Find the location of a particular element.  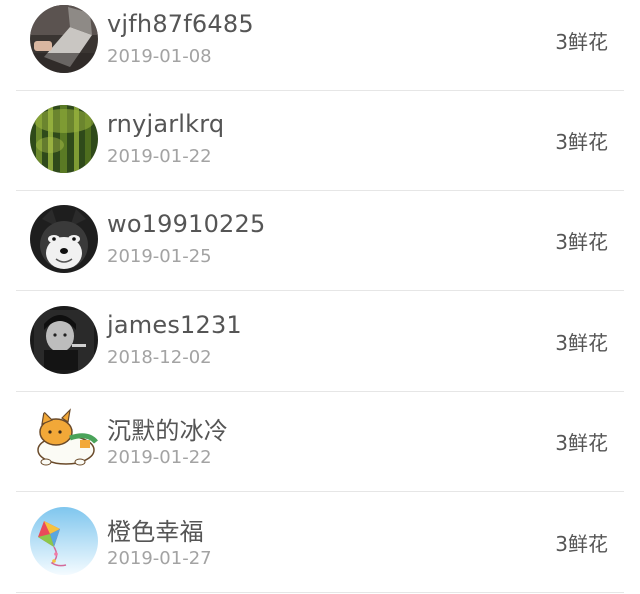

husky-dog-avatar is located at coordinates (64, 239).